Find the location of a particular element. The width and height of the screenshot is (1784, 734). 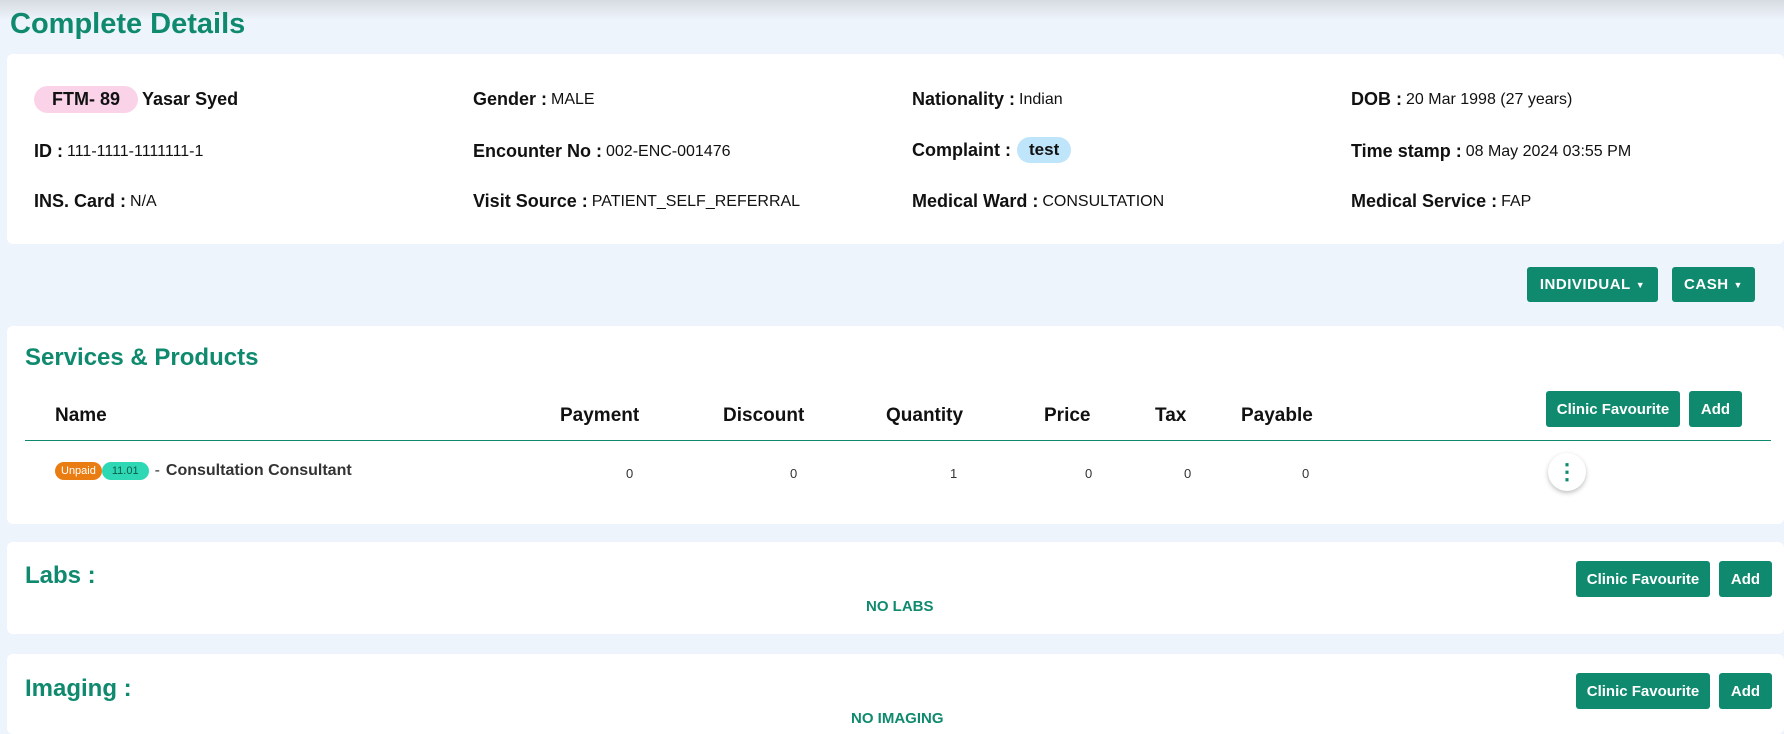

cash-dropdown-button: CASH ▼ is located at coordinates (1713, 284).